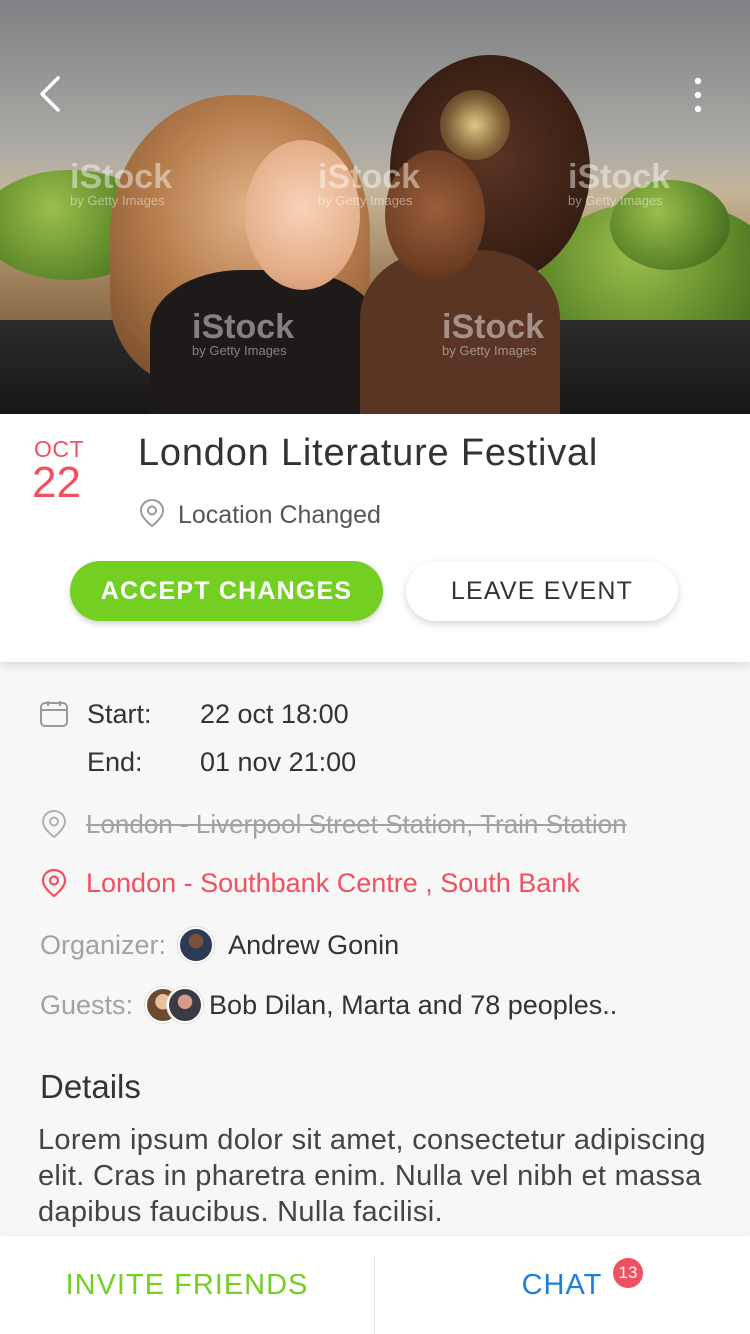  Describe the element at coordinates (196, 945) in the screenshot. I see `organizer-avatar` at that location.